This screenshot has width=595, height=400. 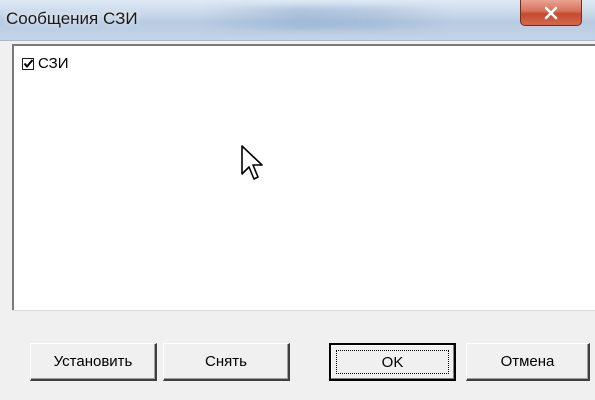 I want to click on close-icon, so click(x=551, y=12).